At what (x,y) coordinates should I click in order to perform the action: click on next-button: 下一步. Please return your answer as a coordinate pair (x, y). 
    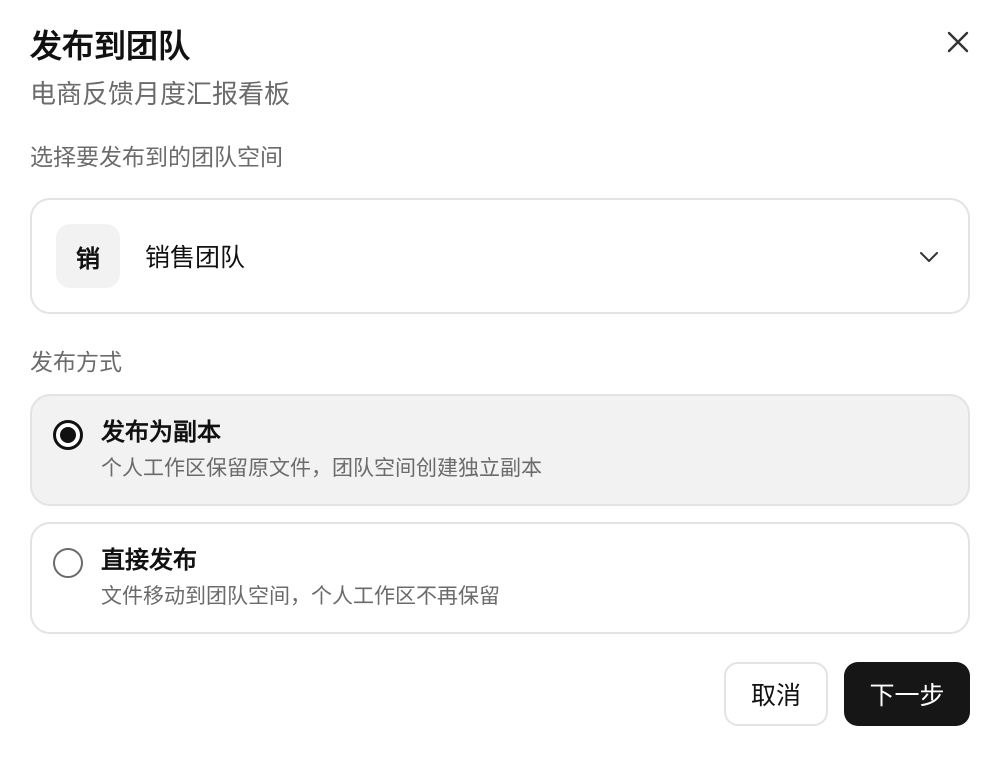
    Looking at the image, I should click on (907, 694).